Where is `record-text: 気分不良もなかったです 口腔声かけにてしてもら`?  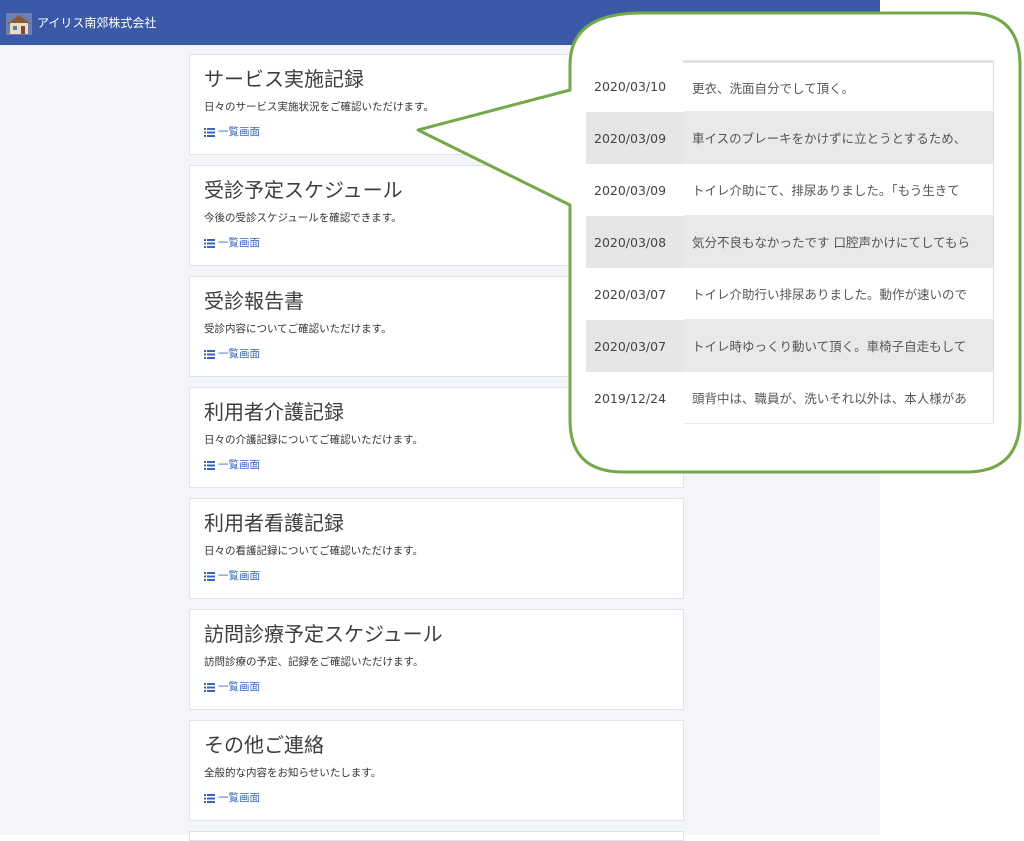 record-text: 気分不良もなかったです 口腔声かけにてしてもら is located at coordinates (838, 242).